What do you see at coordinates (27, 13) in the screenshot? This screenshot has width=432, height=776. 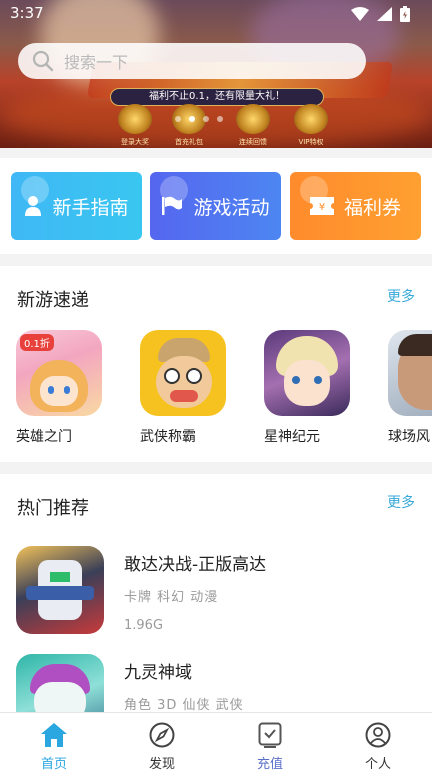 I see `status-time: 3:37` at bounding box center [27, 13].